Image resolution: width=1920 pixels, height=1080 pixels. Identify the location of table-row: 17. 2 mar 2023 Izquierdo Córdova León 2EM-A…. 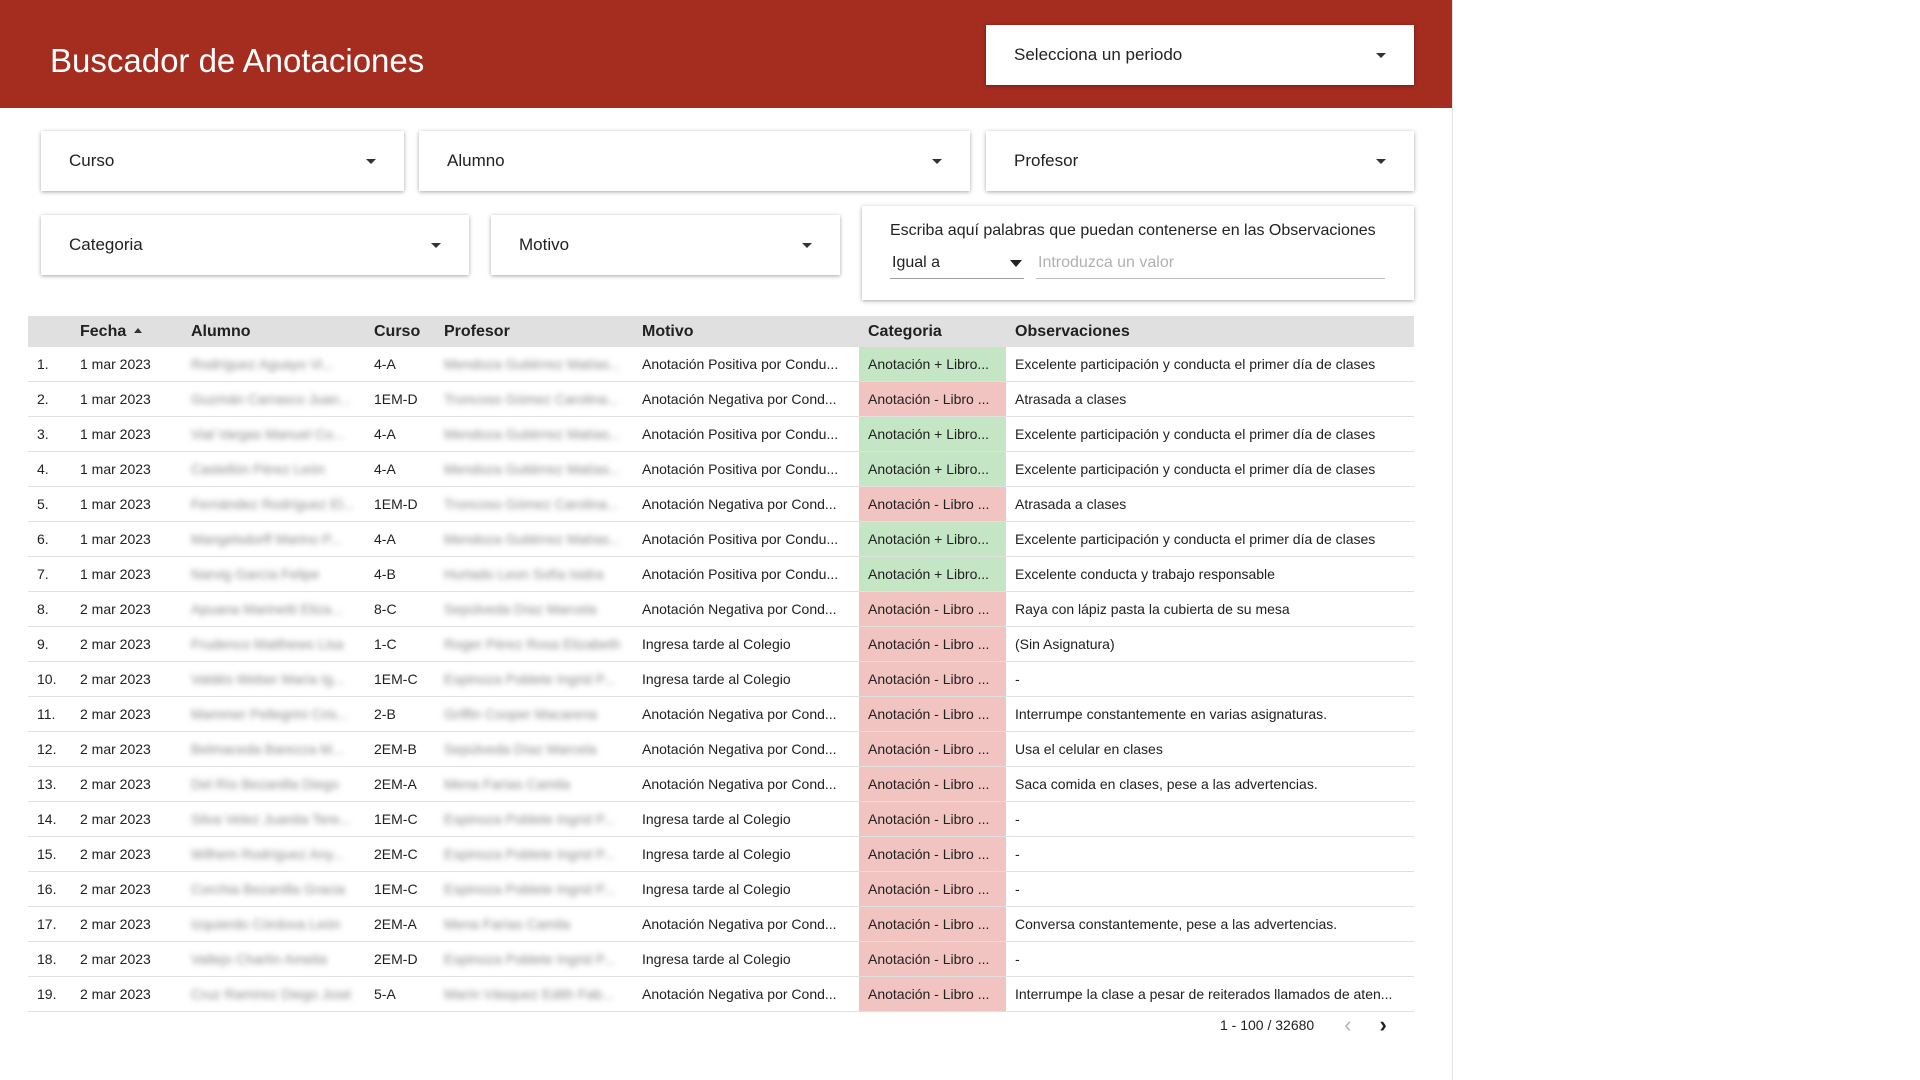
(721, 924).